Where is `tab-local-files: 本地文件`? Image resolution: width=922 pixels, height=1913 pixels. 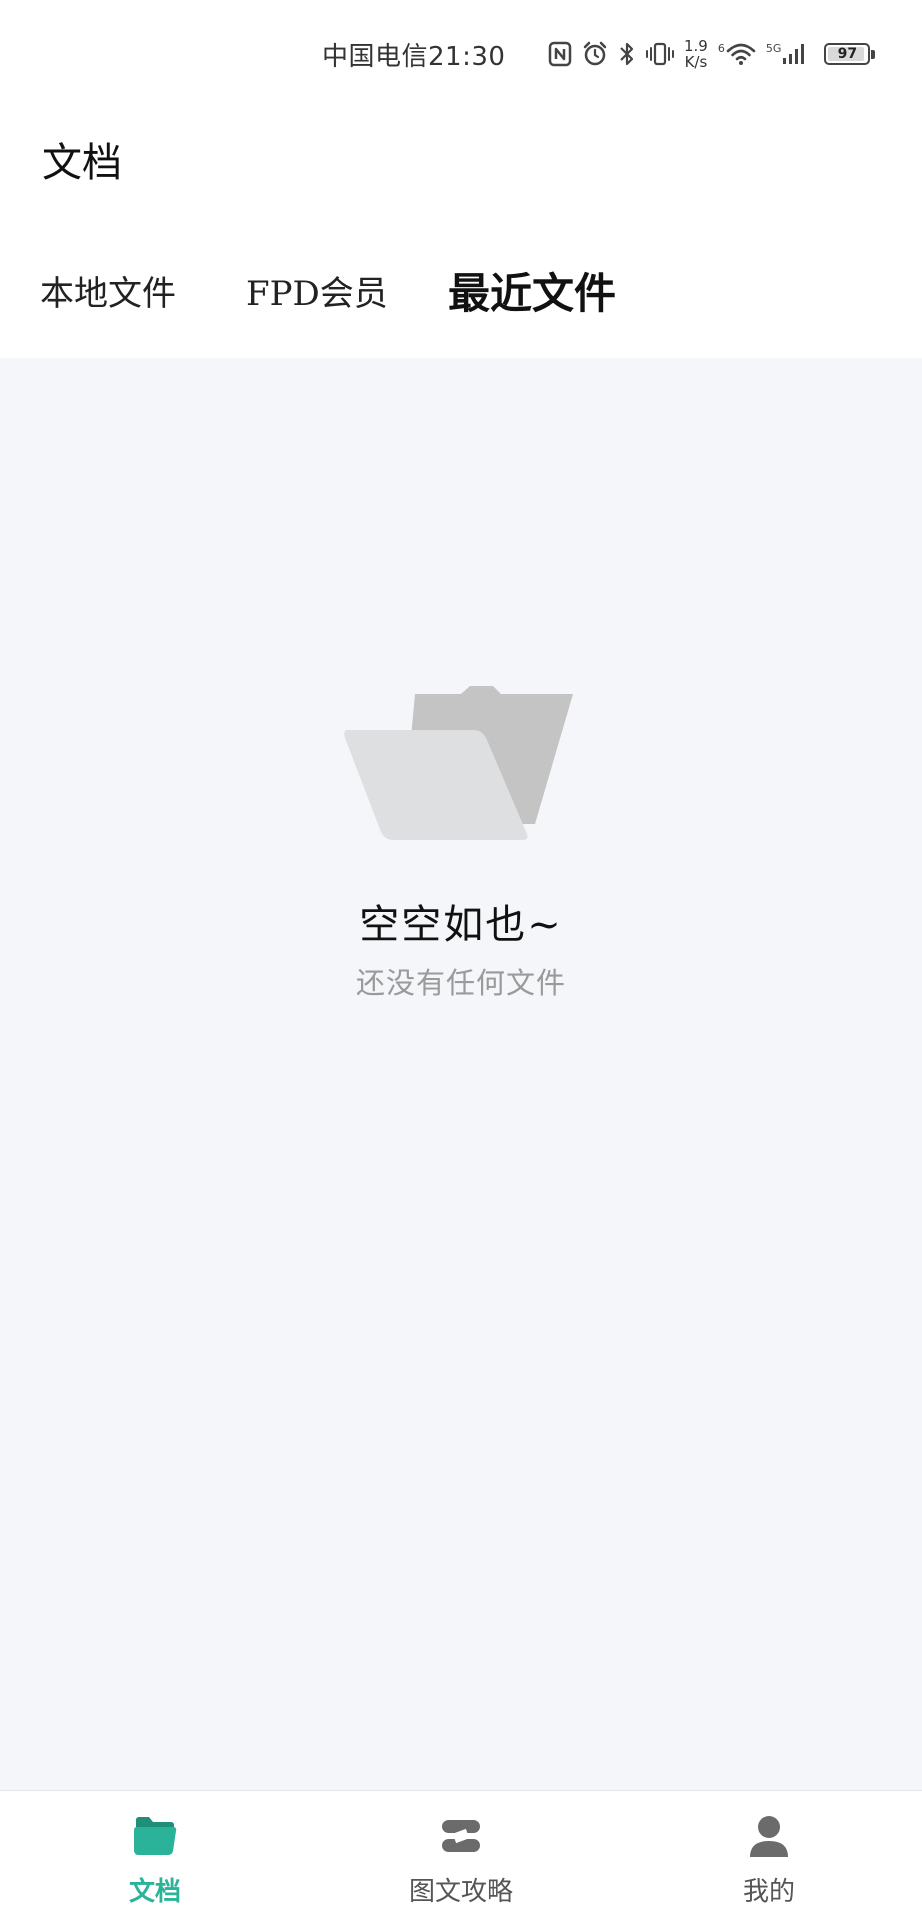
tab-local-files: 本地文件 is located at coordinates (108, 290).